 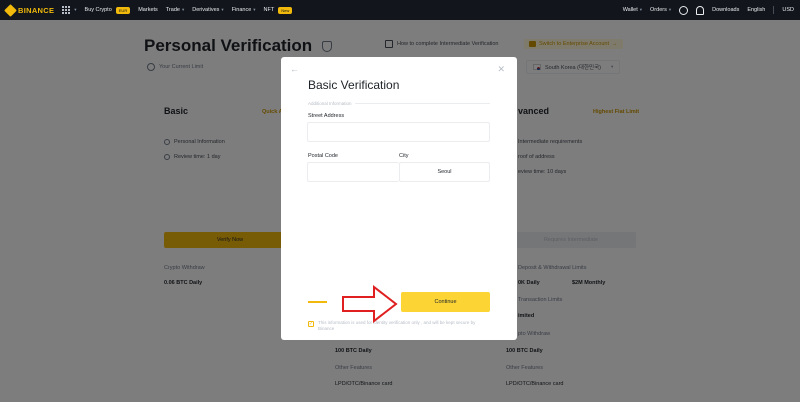 What do you see at coordinates (10, 10) in the screenshot?
I see `binance-logo-icon` at bounding box center [10, 10].